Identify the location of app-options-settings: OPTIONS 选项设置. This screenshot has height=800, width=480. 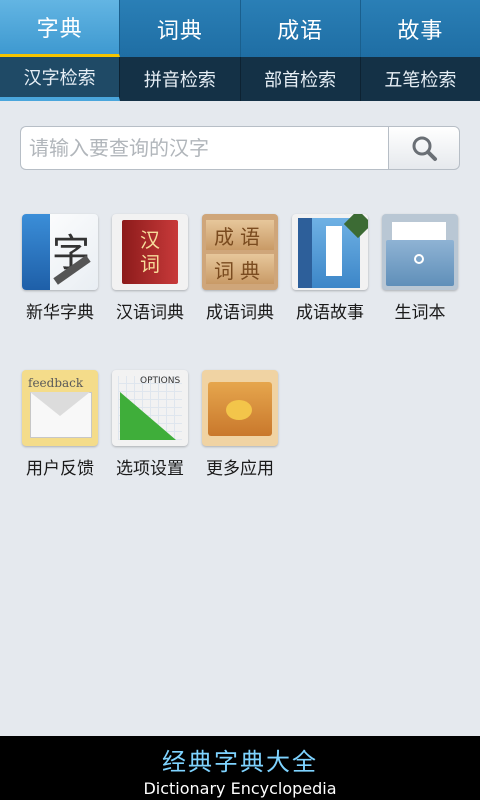
(150, 424).